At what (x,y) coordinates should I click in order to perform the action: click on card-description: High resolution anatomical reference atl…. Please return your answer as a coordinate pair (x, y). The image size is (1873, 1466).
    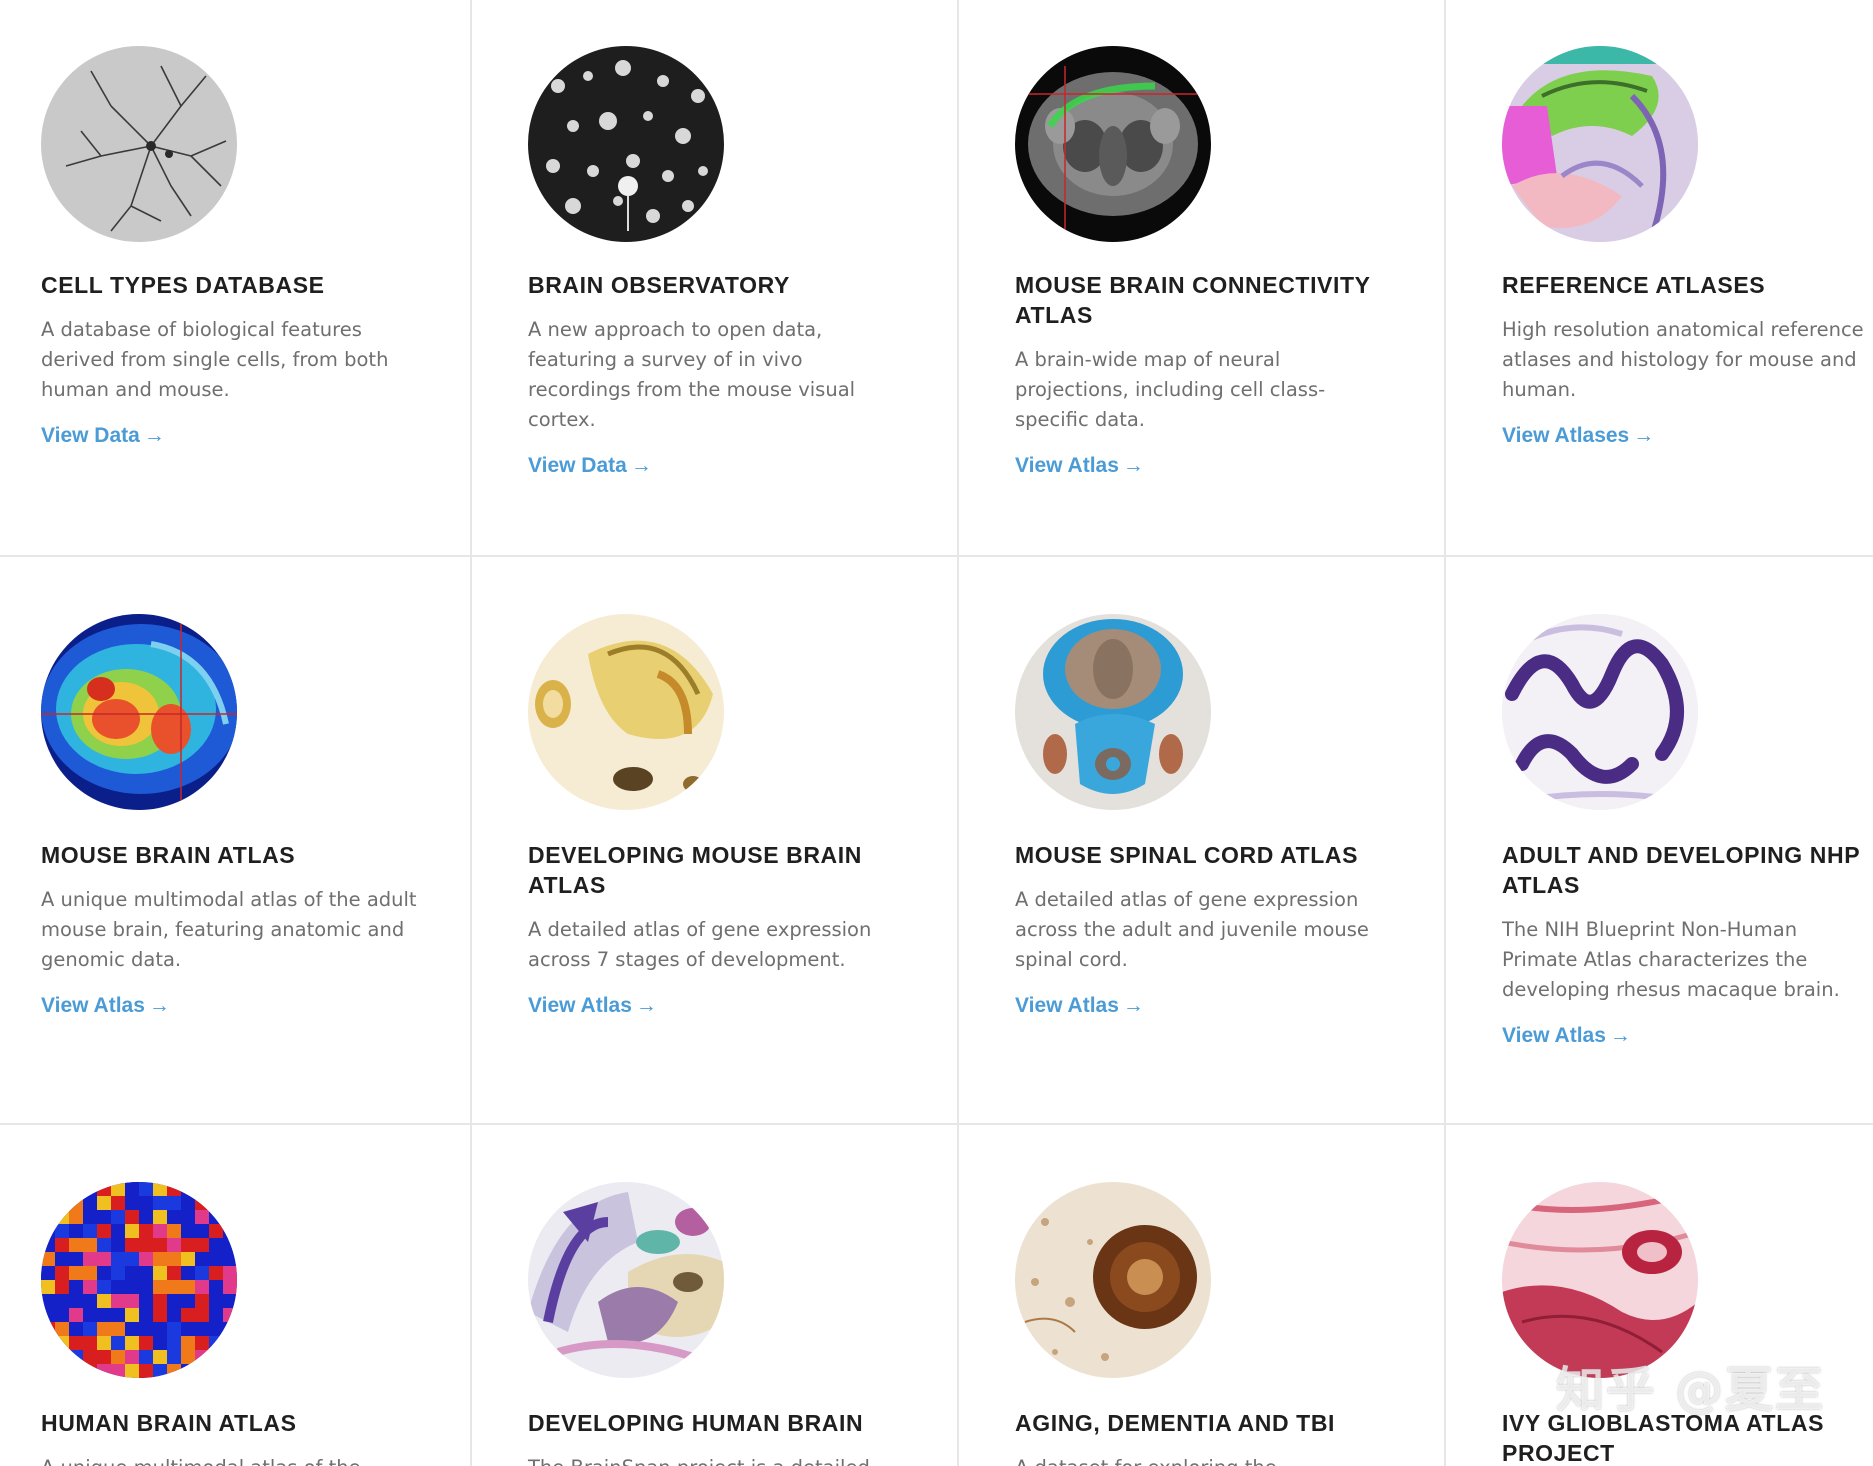
    Looking at the image, I should click on (1683, 359).